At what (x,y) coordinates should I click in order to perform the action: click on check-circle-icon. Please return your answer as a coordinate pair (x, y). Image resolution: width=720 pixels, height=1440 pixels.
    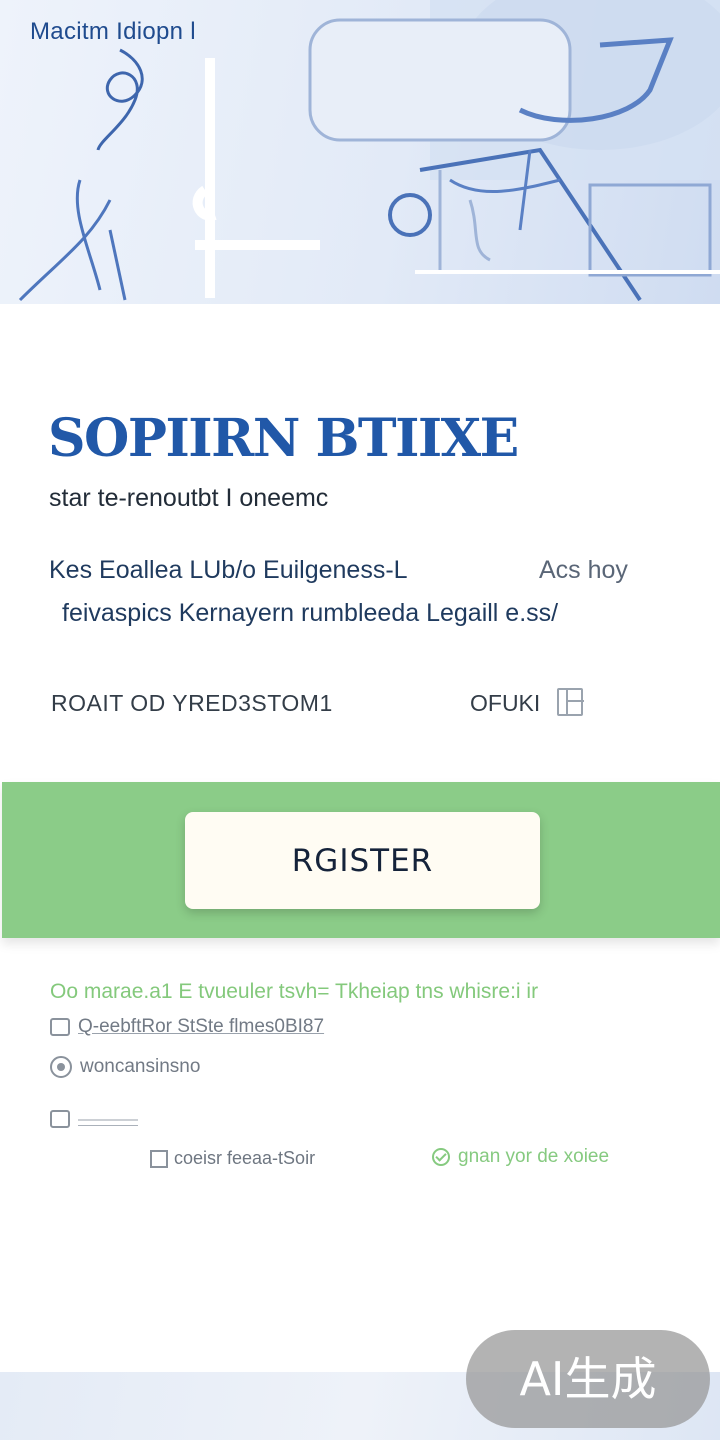
    Looking at the image, I should click on (441, 1157).